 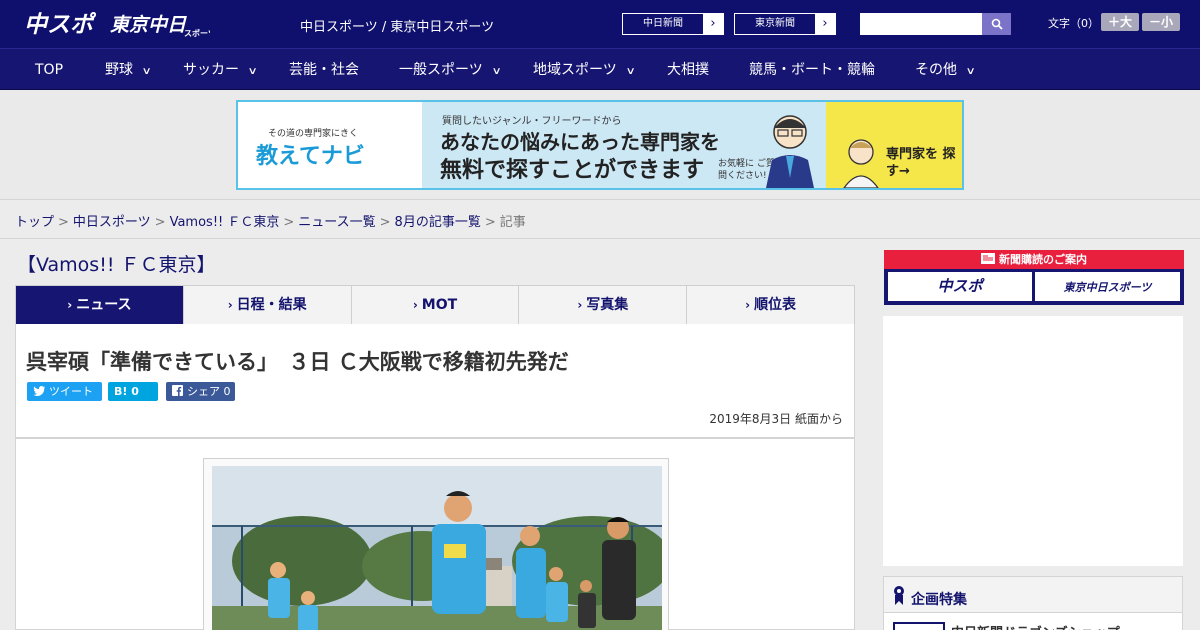 I want to click on font-smaller-button: －小, so click(x=1161, y=22).